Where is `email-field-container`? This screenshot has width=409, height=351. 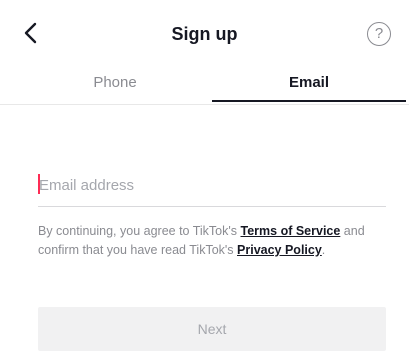 email-field-container is located at coordinates (212, 187).